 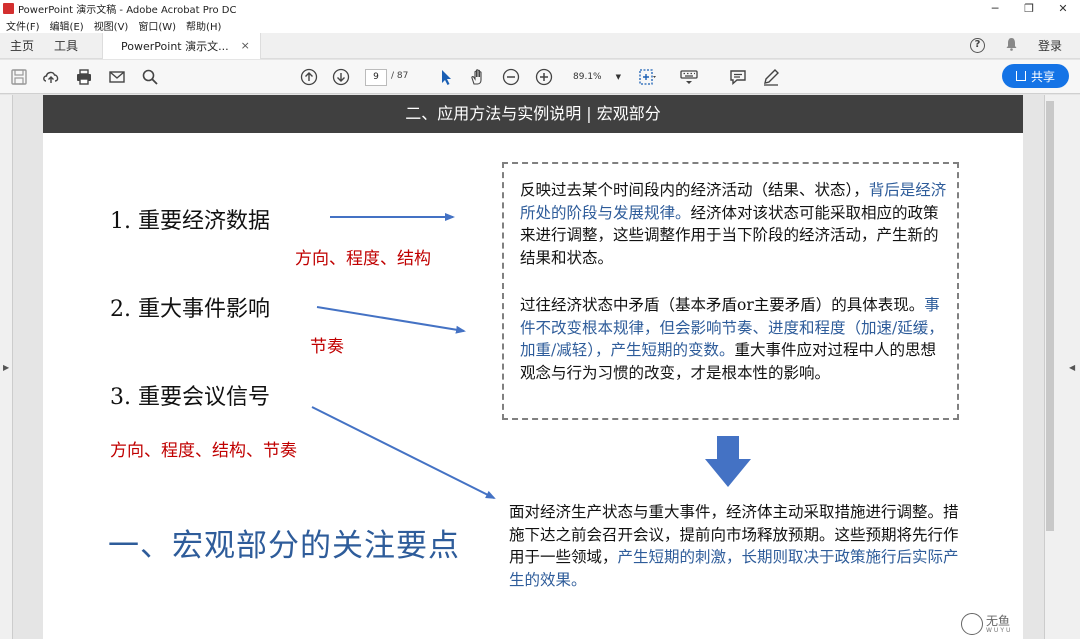 What do you see at coordinates (1011, 46) in the screenshot?
I see `notification-bell-icon` at bounding box center [1011, 46].